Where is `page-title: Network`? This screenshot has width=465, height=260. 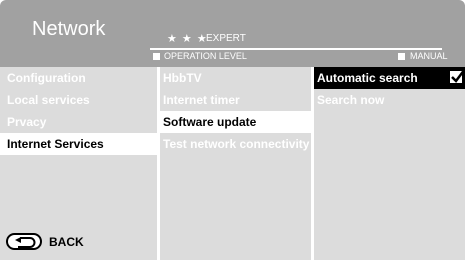 page-title: Network is located at coordinates (69, 29).